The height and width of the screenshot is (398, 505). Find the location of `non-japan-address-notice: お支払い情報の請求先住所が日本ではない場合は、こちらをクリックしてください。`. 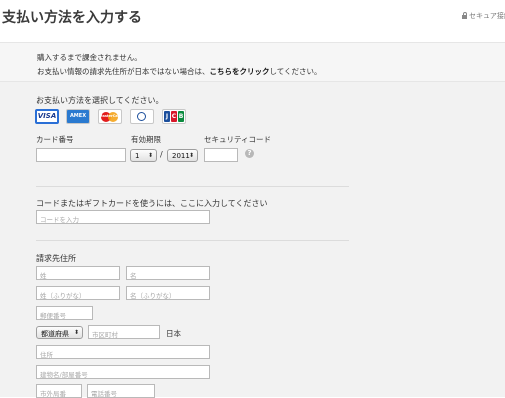

non-japan-address-notice: お支払い情報の請求先住所が日本ではない場合は、こちらをクリックしてください。 is located at coordinates (179, 71).